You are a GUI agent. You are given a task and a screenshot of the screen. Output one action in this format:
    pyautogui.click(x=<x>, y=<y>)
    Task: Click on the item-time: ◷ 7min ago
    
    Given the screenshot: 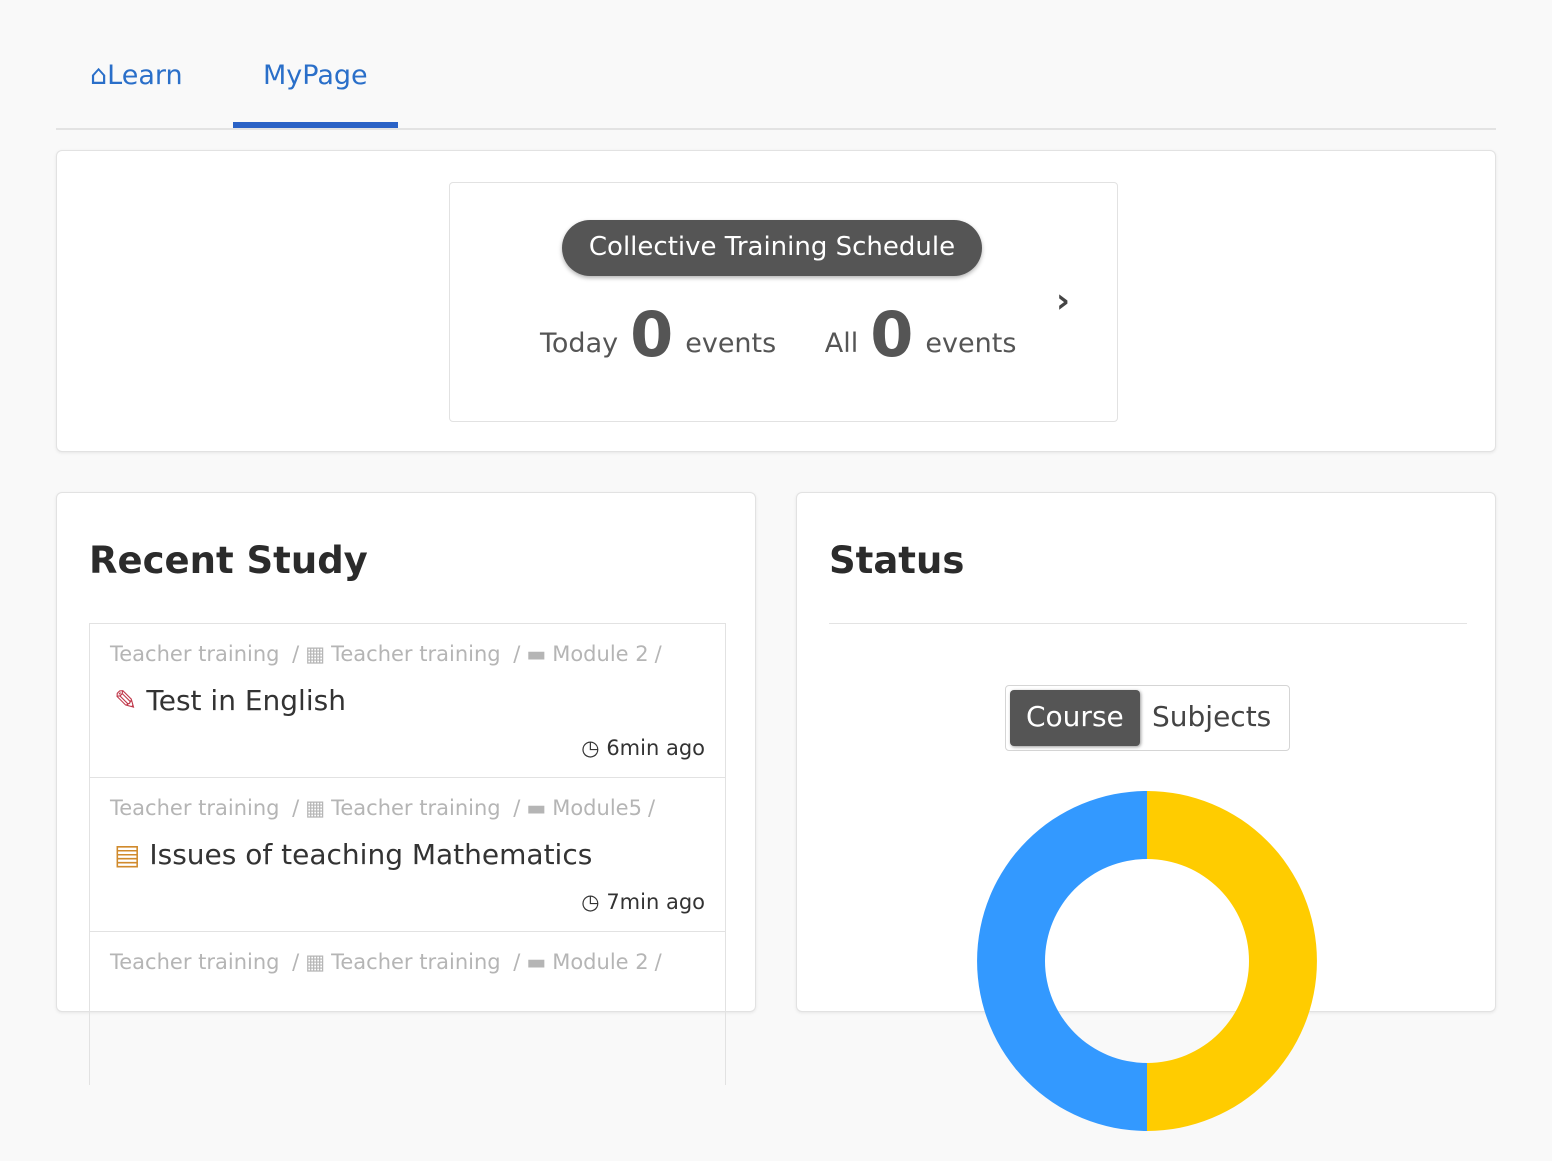 What is the action you would take?
    pyautogui.click(x=643, y=902)
    